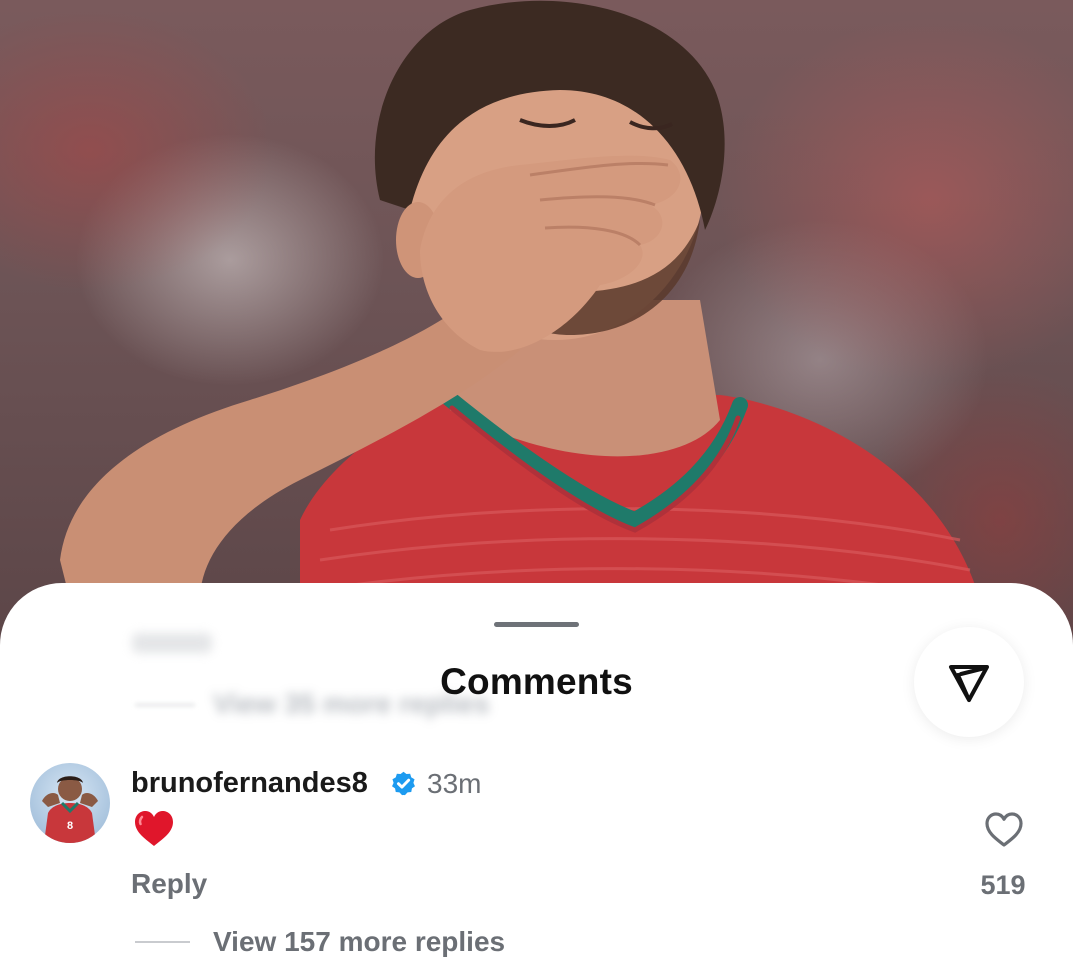 The width and height of the screenshot is (1073, 977). Describe the element at coordinates (536, 624) in the screenshot. I see `sheet-drag-handle` at that location.